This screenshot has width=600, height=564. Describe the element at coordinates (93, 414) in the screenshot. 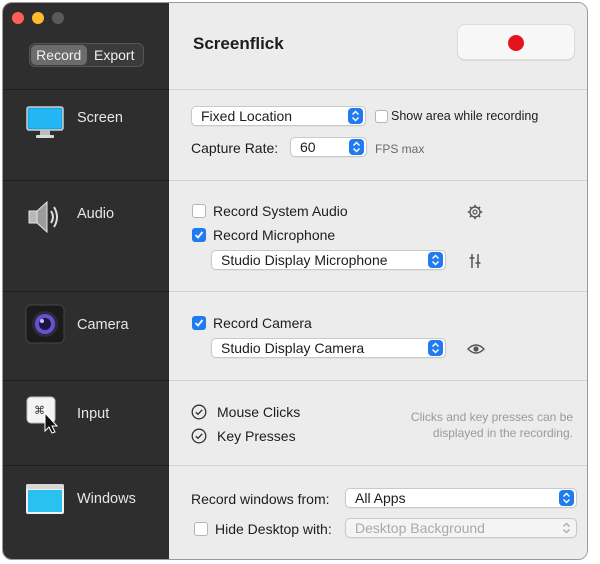

I see `sidebar-item-label: Input` at that location.